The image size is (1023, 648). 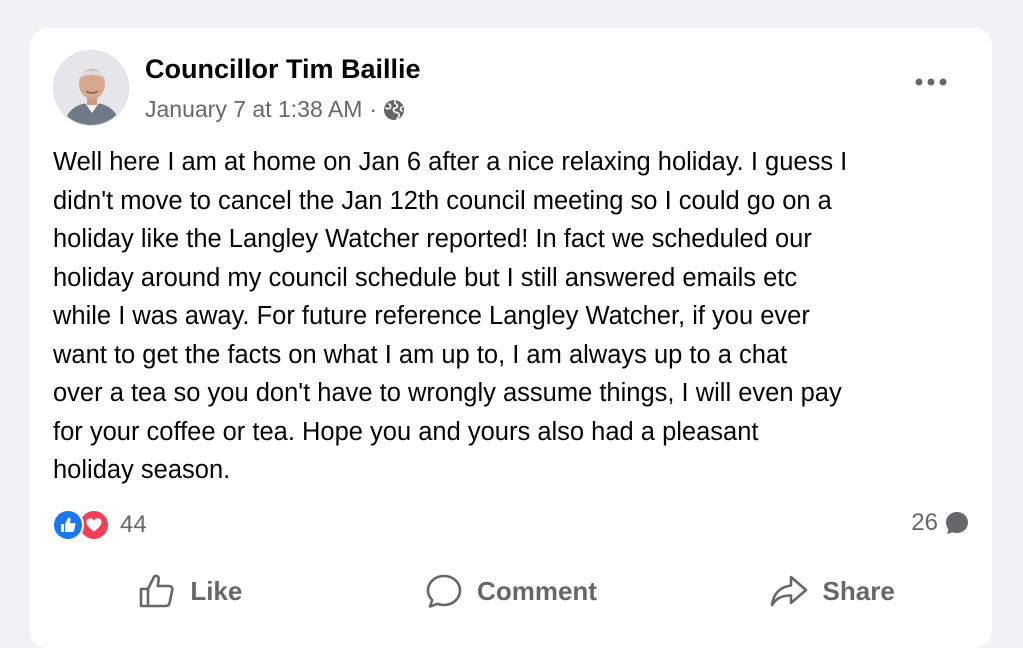 I want to click on comments-summary: 26, so click(x=940, y=523).